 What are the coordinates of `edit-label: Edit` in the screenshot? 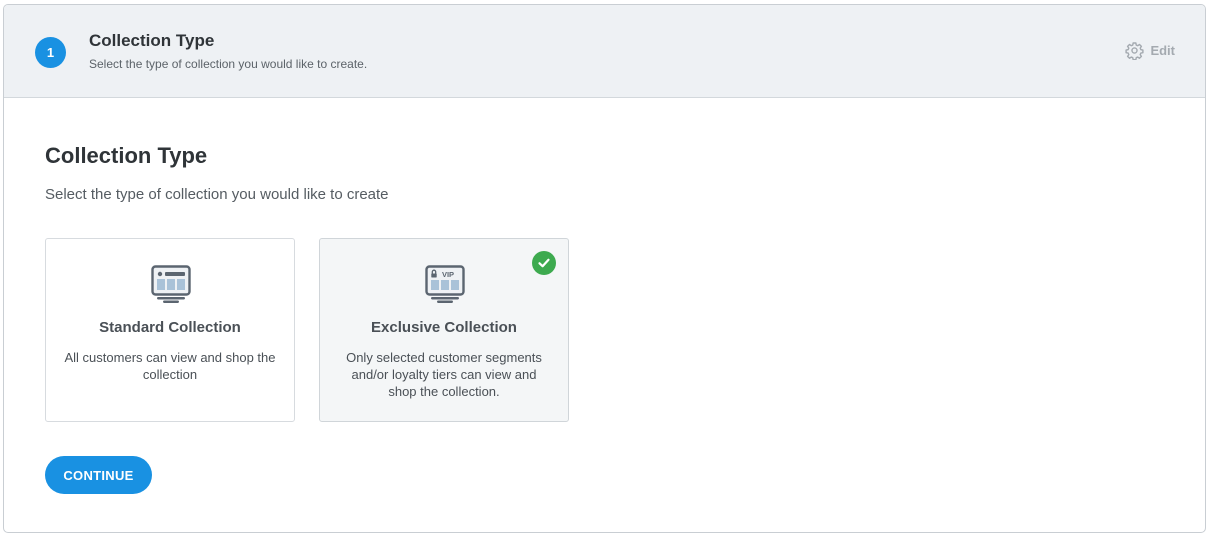 It's located at (1162, 50).